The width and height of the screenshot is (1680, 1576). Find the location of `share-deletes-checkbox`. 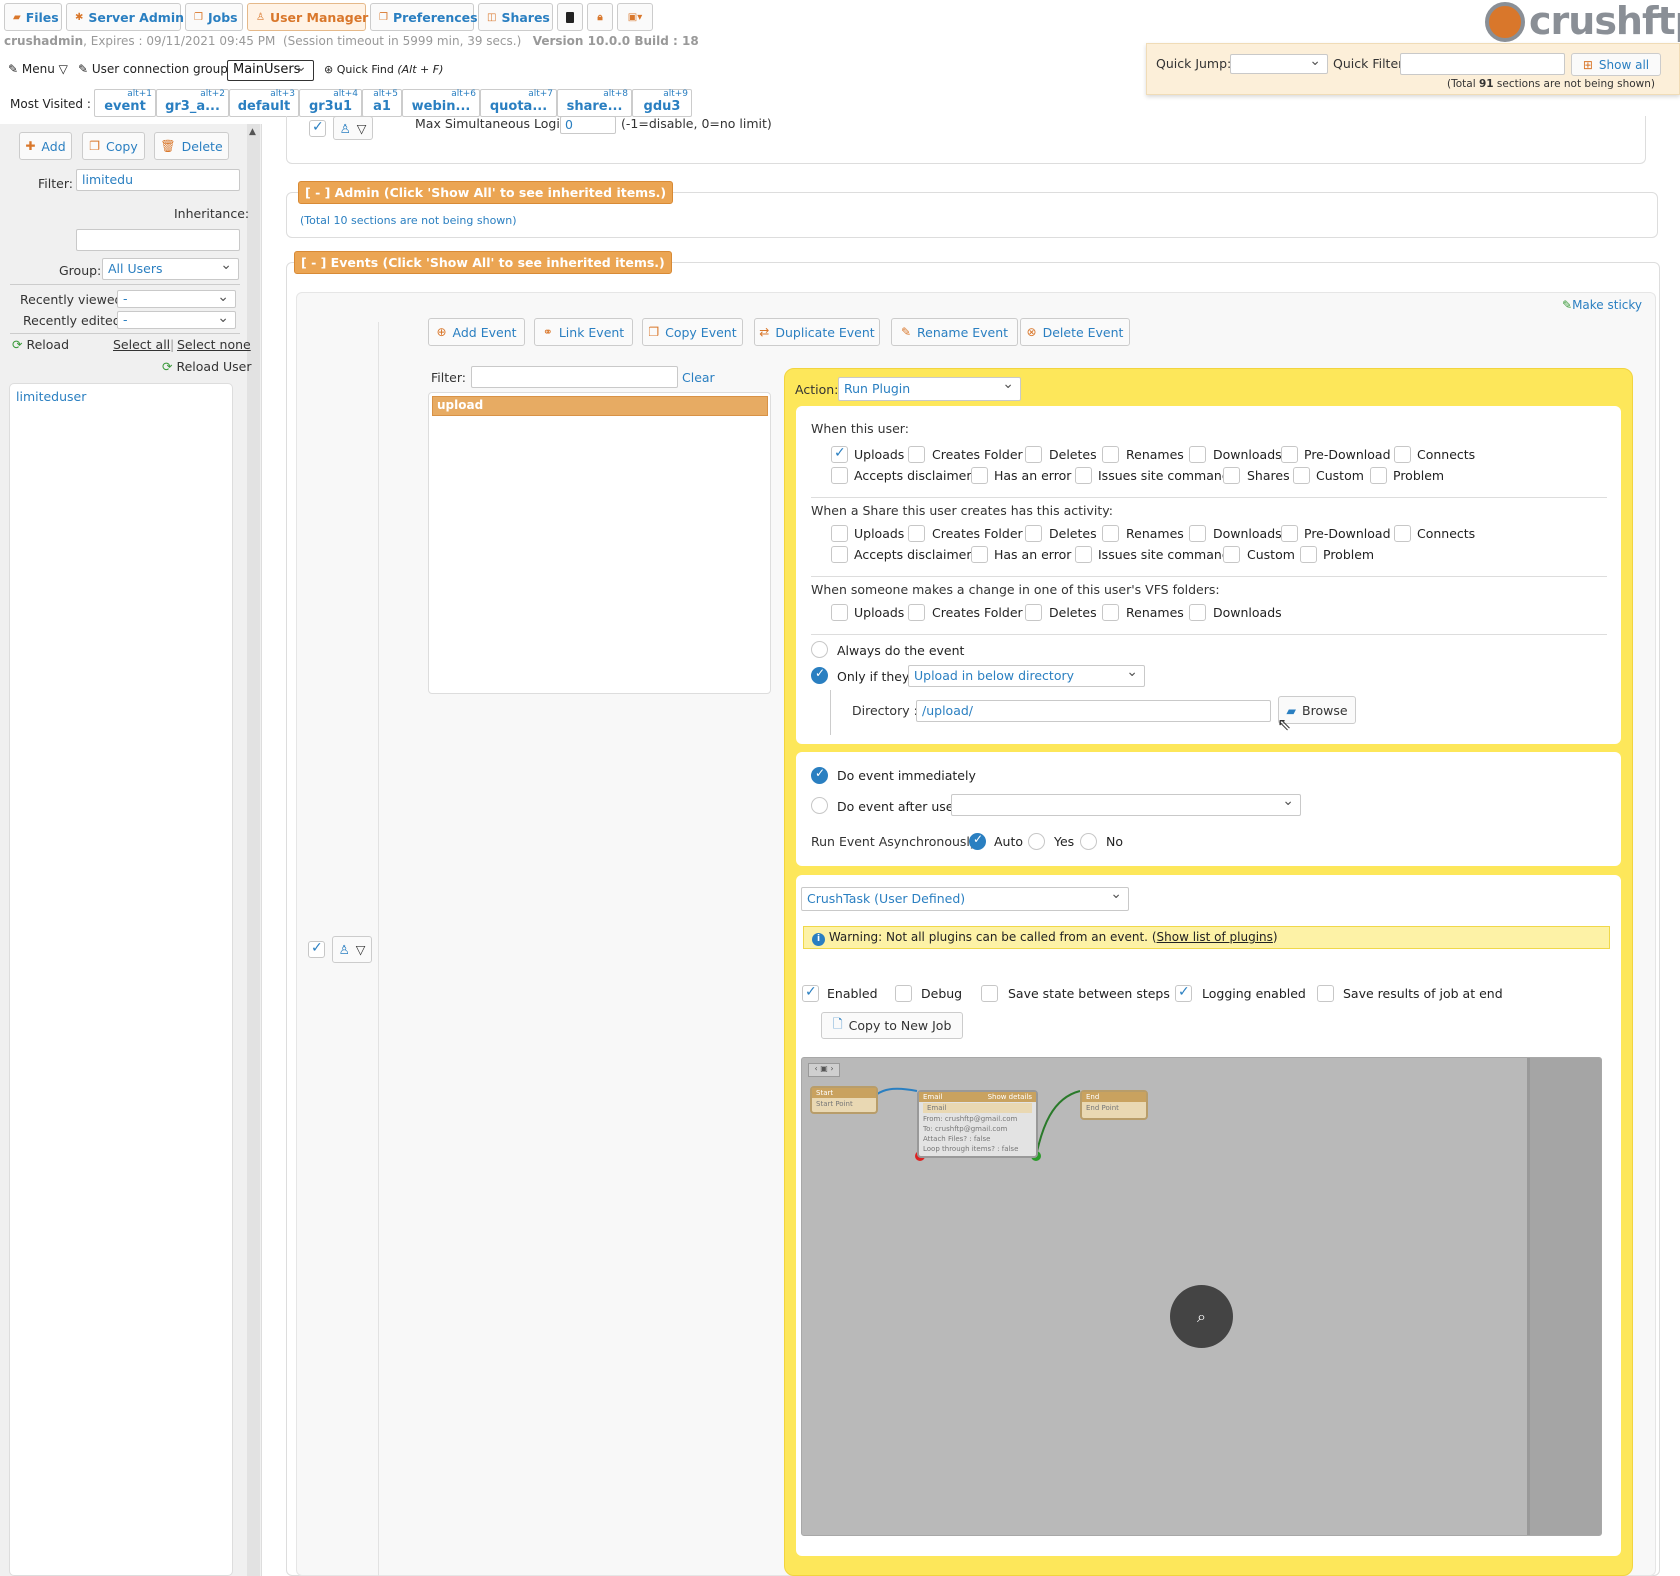

share-deletes-checkbox is located at coordinates (1033, 533).